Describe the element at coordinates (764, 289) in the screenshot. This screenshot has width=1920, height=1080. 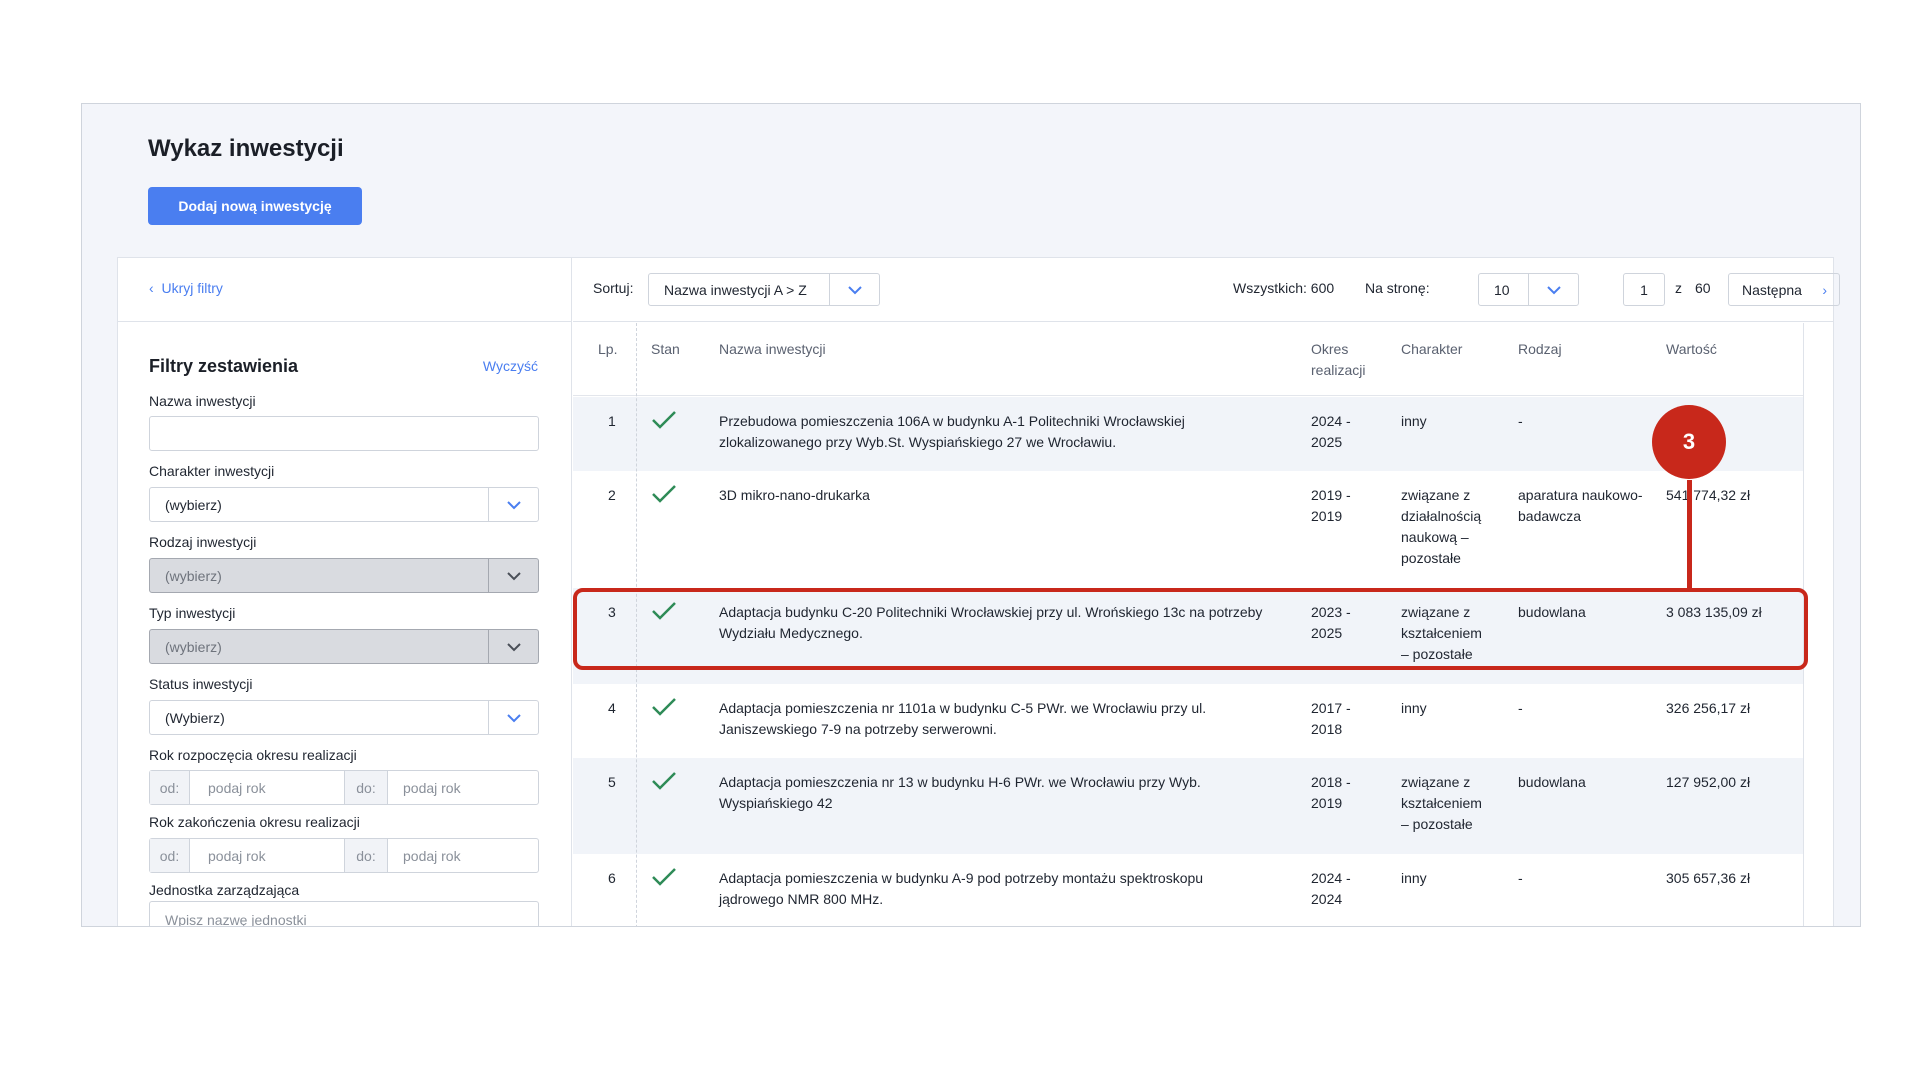
I see `sort-select: Nazwa inwestycji A > Z` at that location.